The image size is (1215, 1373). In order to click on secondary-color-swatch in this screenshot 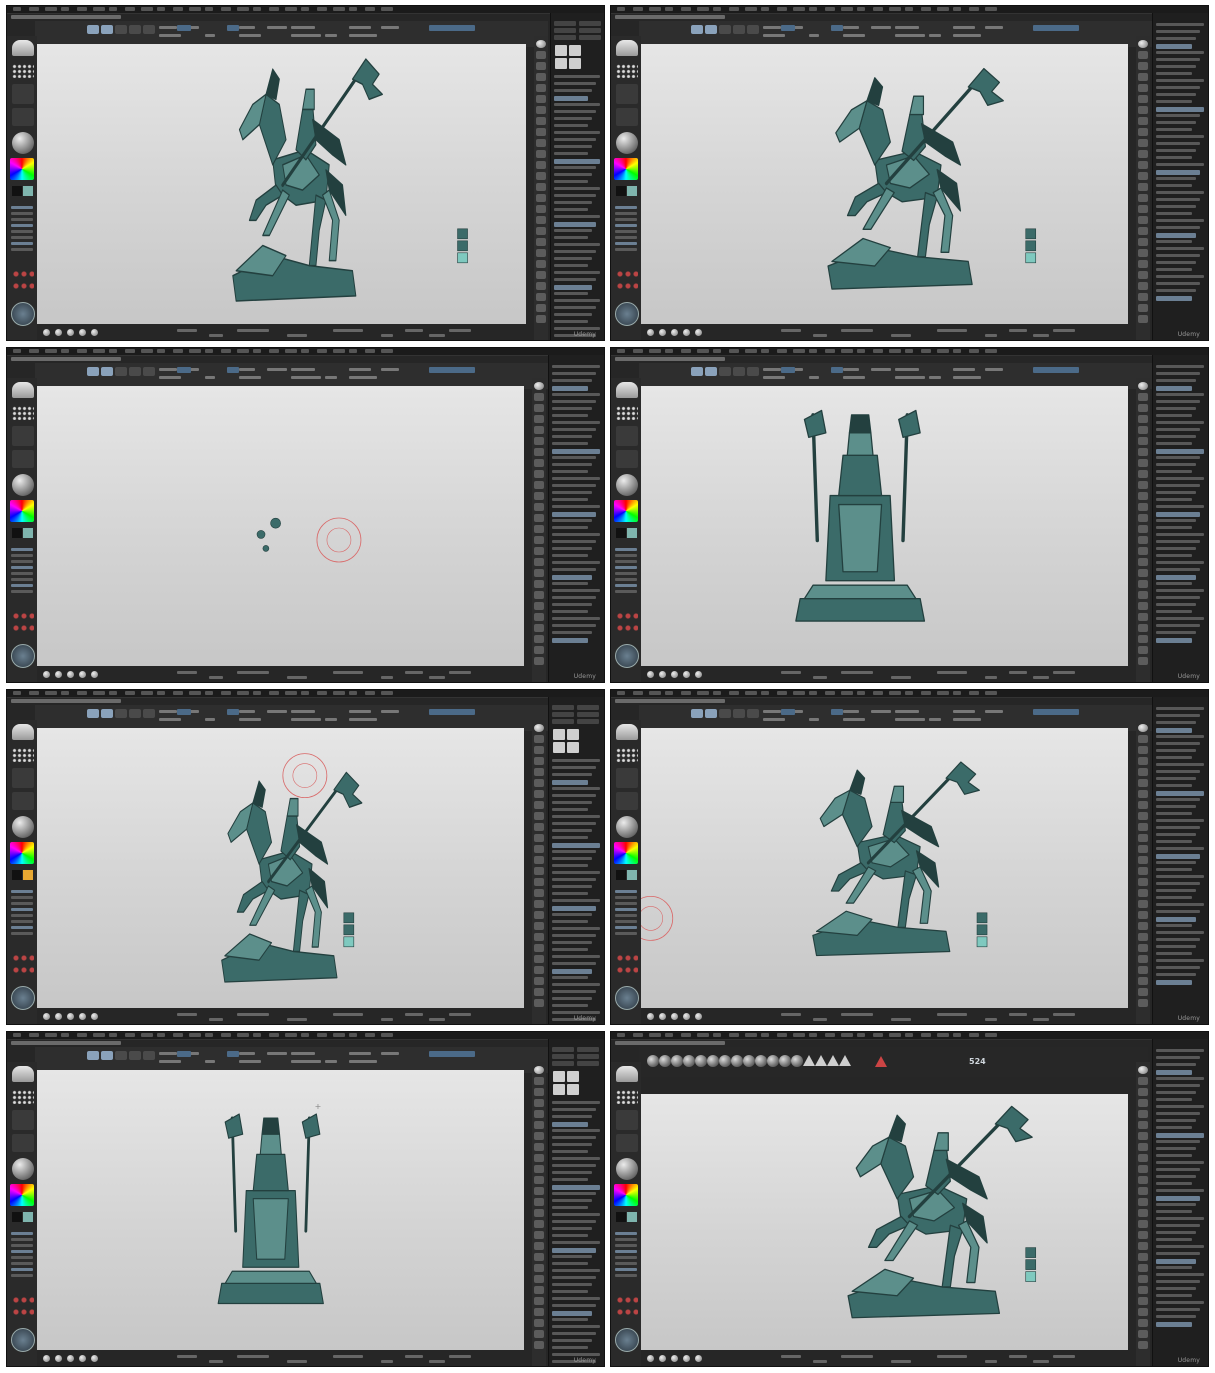, I will do `click(632, 1217)`.